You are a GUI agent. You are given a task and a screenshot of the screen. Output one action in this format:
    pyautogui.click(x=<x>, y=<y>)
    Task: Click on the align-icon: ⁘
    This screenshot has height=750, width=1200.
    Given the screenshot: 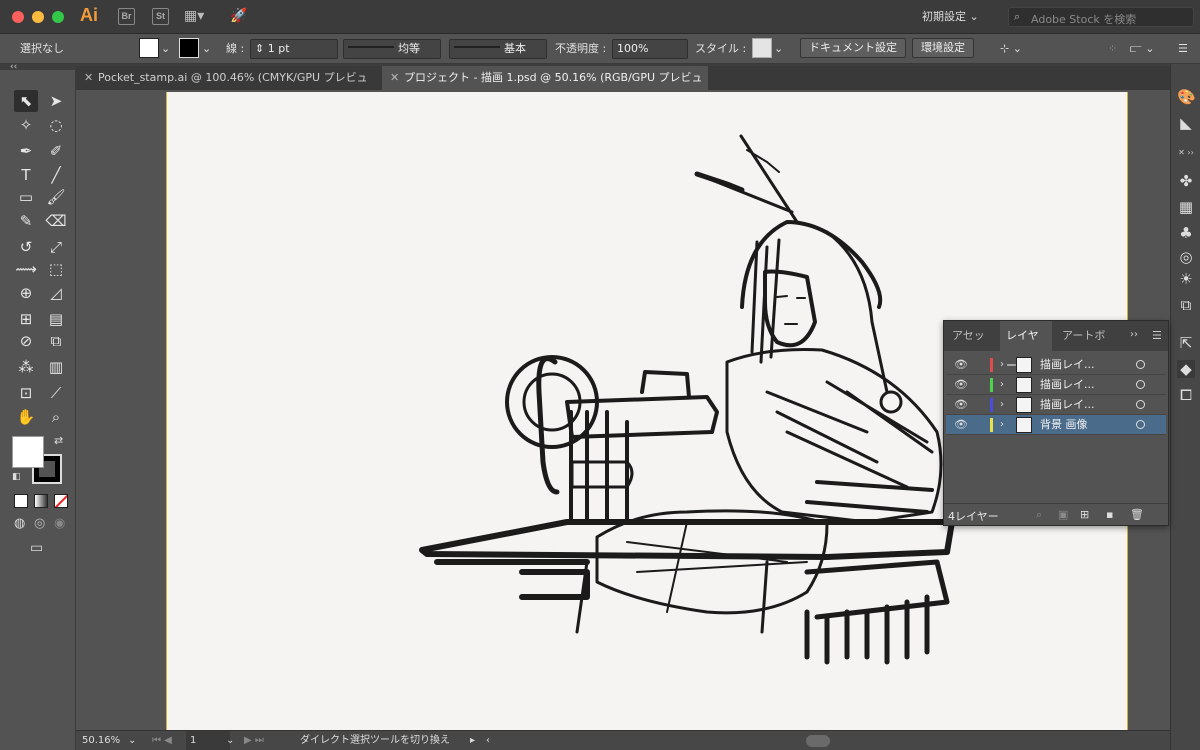 What is the action you would take?
    pyautogui.click(x=1112, y=49)
    